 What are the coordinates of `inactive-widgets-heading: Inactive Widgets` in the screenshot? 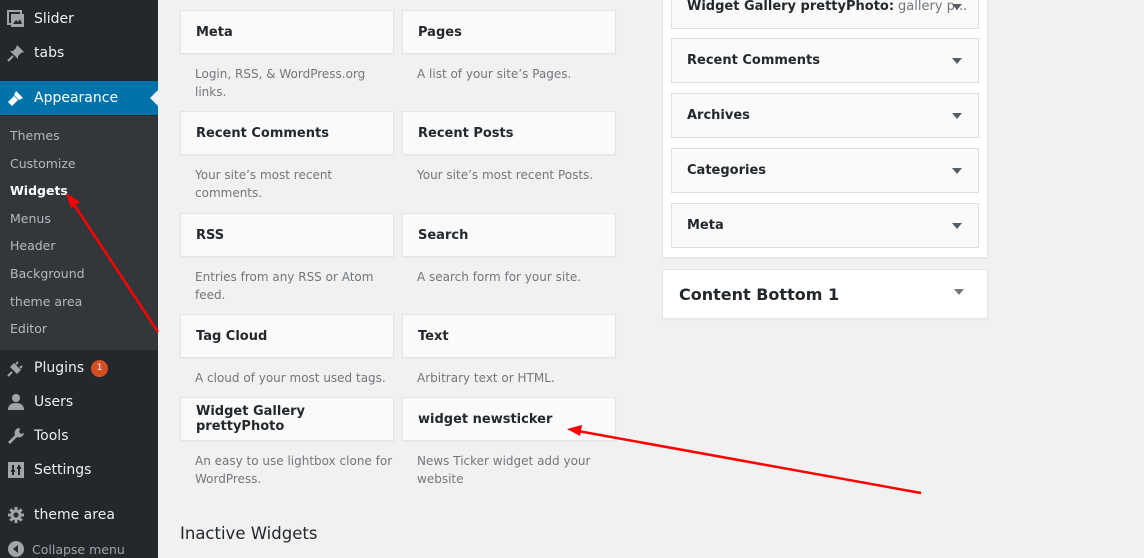 It's located at (249, 533).